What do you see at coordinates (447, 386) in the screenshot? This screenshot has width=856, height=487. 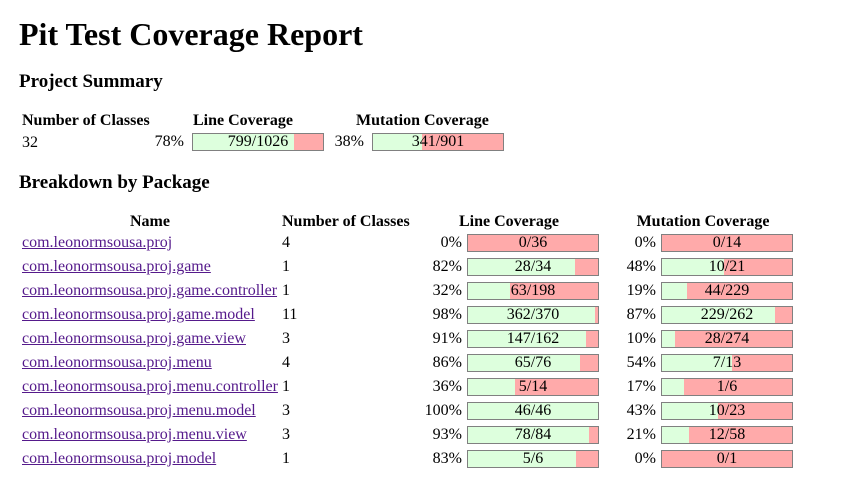 I see `package-line-coverage-percent: 36%` at bounding box center [447, 386].